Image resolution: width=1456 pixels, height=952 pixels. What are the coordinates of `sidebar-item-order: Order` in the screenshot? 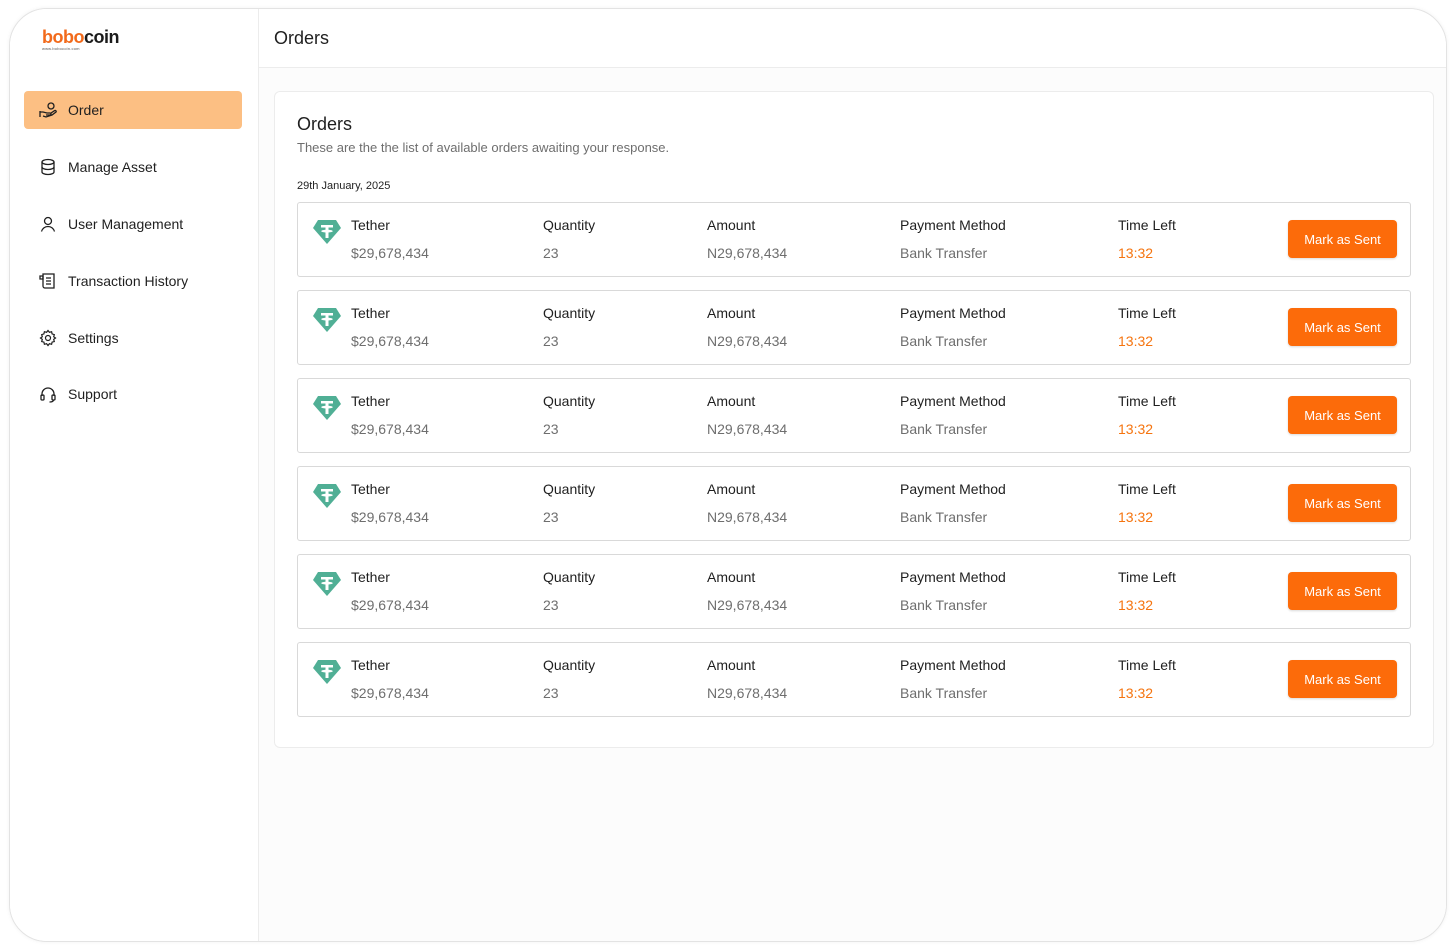 It's located at (133, 110).